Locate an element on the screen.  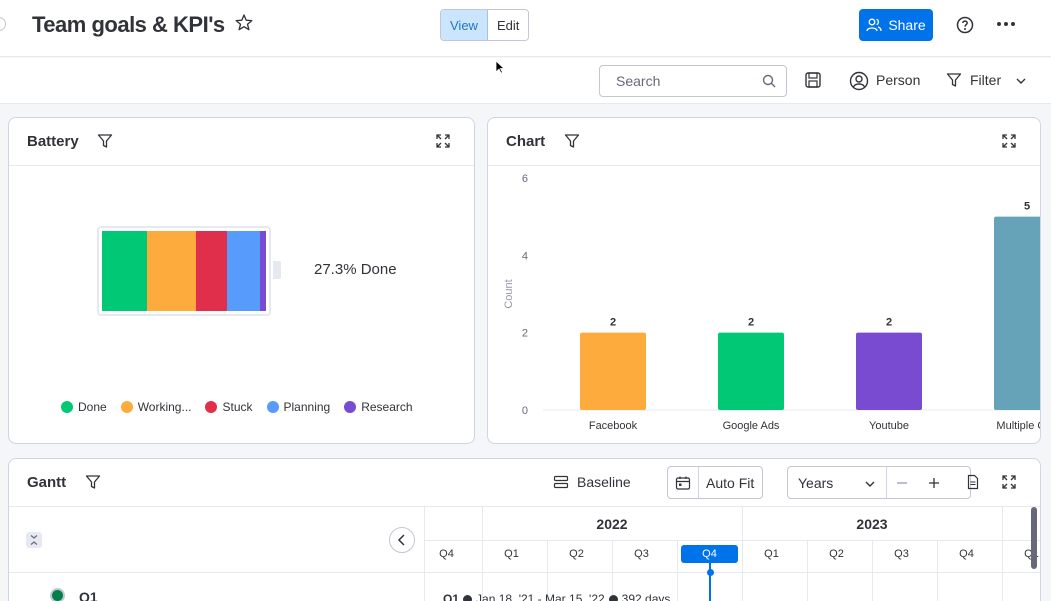
export-file-icon is located at coordinates (973, 482).